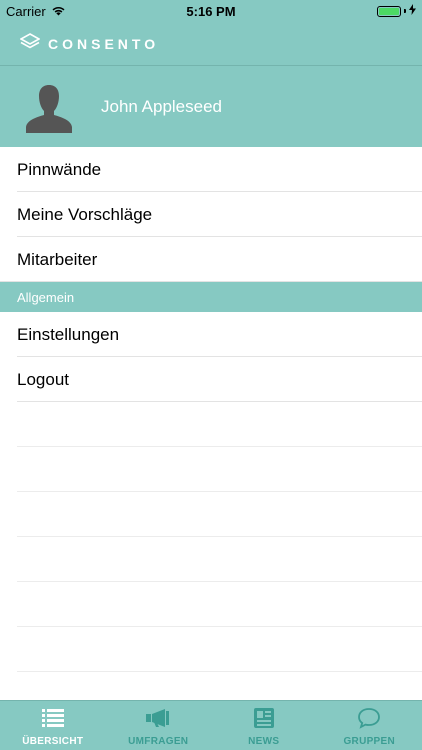 Image resolution: width=422 pixels, height=750 pixels. What do you see at coordinates (211, 334) in the screenshot?
I see `menu-item-einstellungen: Einstellungen` at bounding box center [211, 334].